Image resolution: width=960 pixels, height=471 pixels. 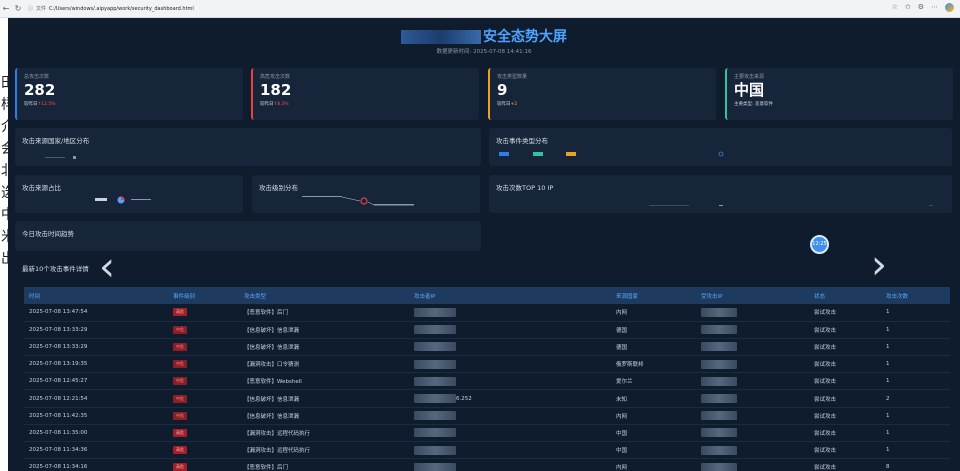 I want to click on source-pie-placeholder, so click(x=123, y=200).